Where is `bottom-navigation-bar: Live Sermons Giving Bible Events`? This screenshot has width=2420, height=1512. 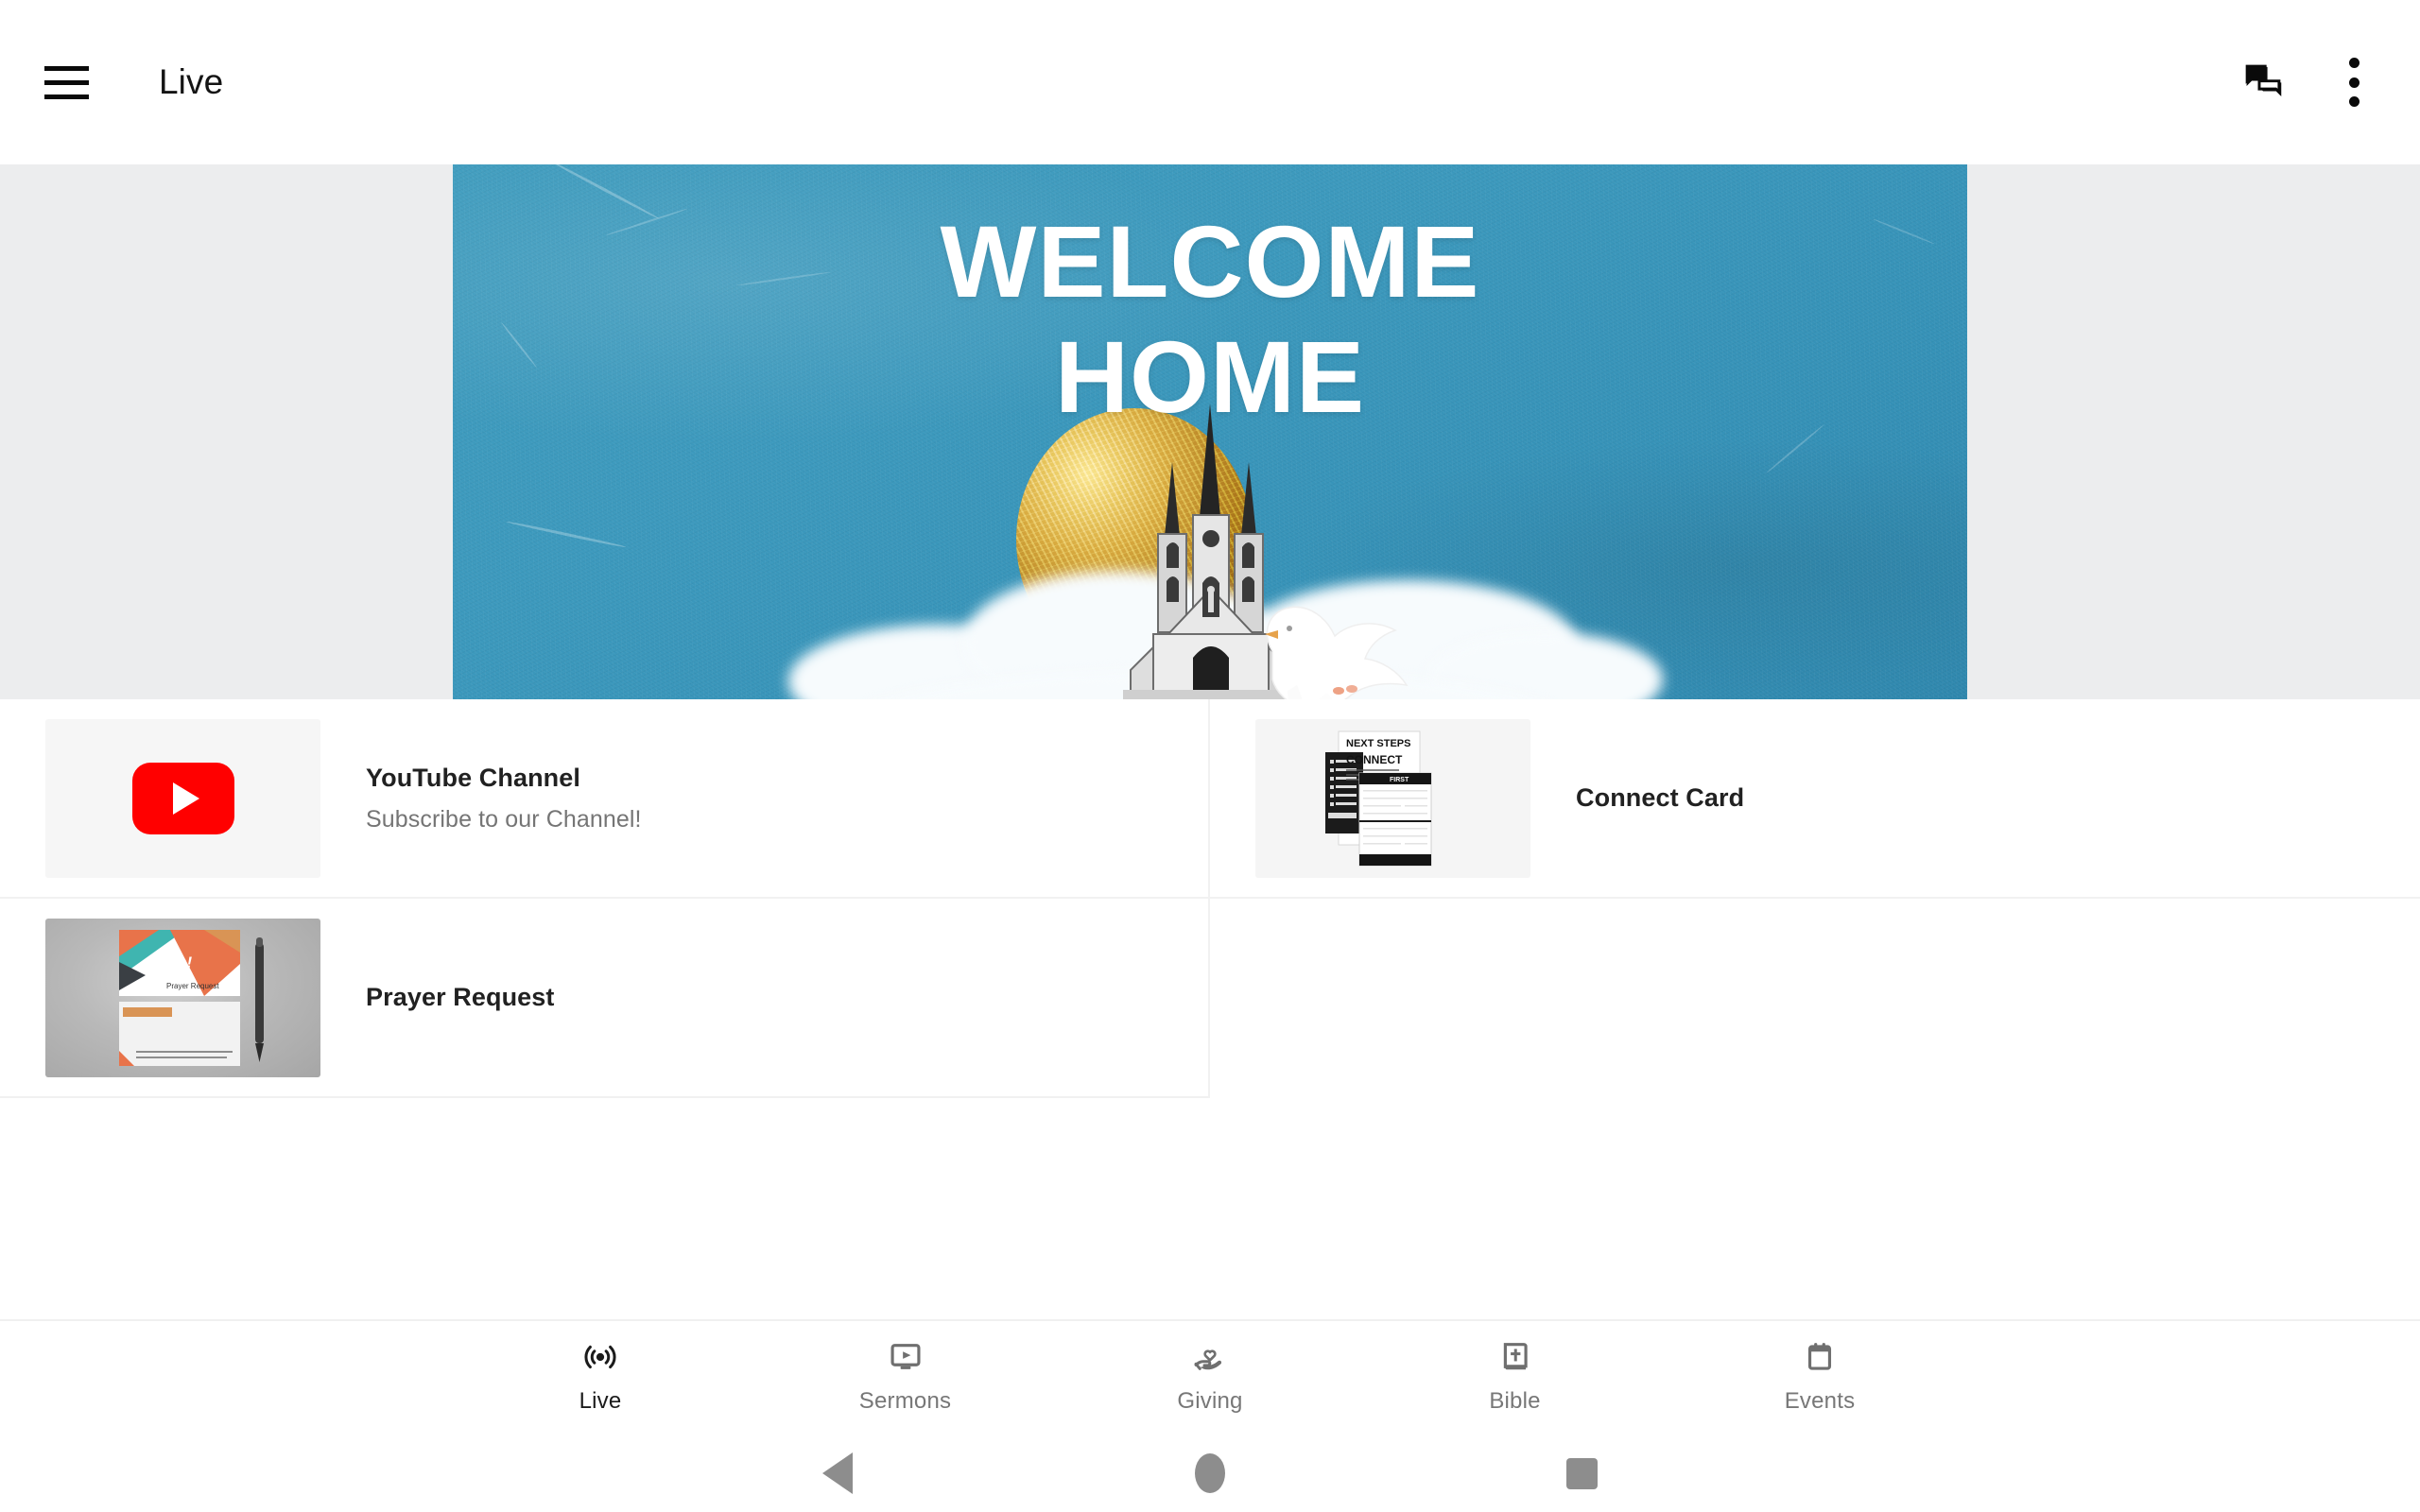
bottom-navigation-bar: Live Sermons Giving Bible Events is located at coordinates (1210, 1377).